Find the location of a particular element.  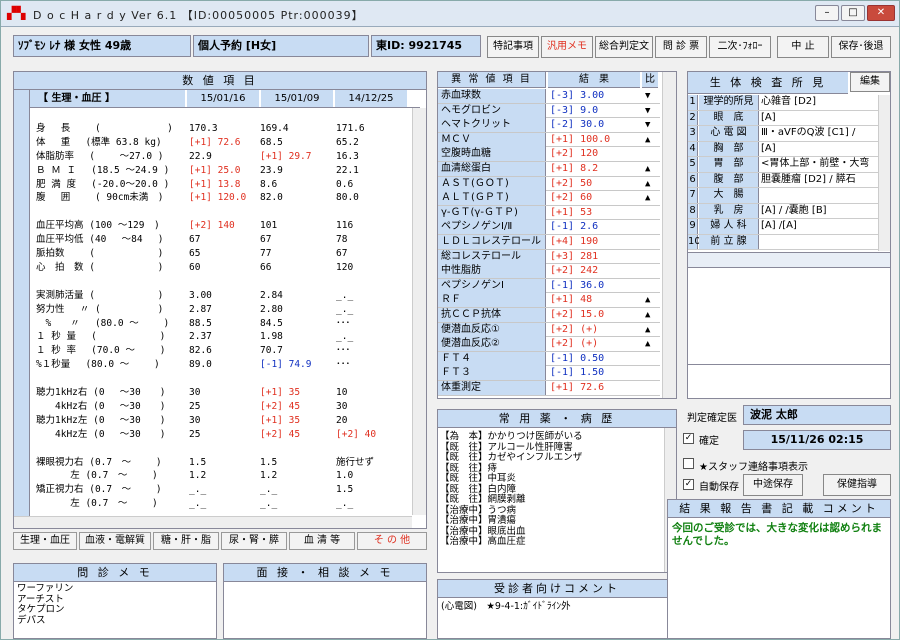

result-header: 結 果 is located at coordinates (594, 80).